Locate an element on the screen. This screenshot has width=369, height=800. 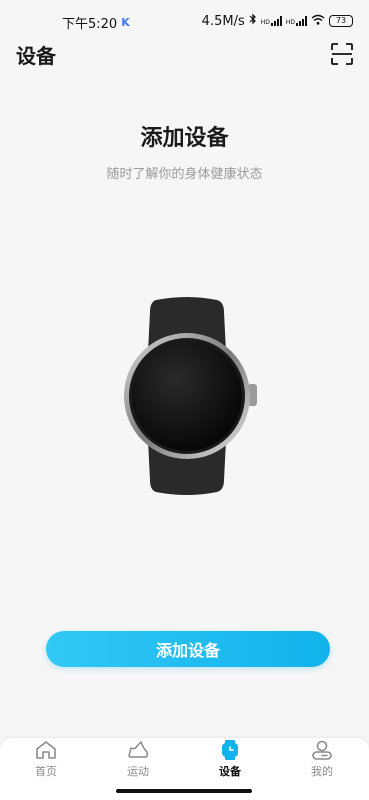
watch-icon is located at coordinates (230, 750).